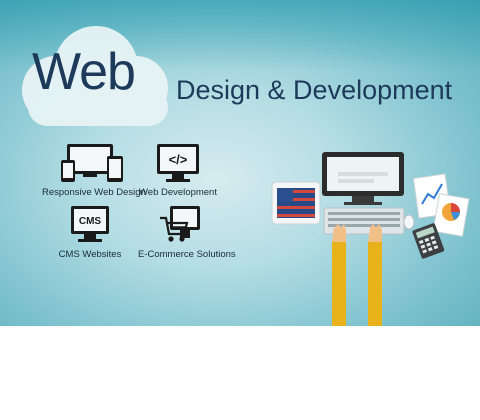 The image size is (480, 420). I want to click on subtitle: Design & Development, so click(314, 90).